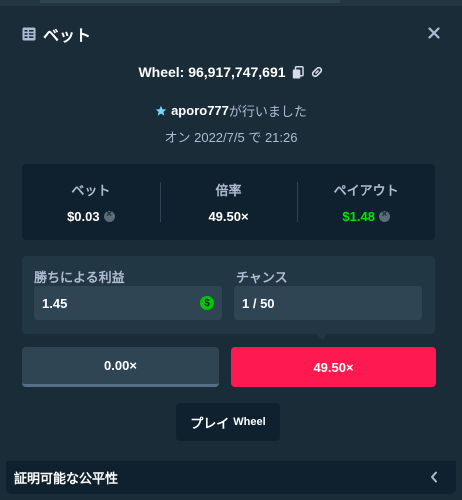 This screenshot has width=462, height=500. What do you see at coordinates (91, 190) in the screenshot?
I see `stat-bet-label: ベット` at bounding box center [91, 190].